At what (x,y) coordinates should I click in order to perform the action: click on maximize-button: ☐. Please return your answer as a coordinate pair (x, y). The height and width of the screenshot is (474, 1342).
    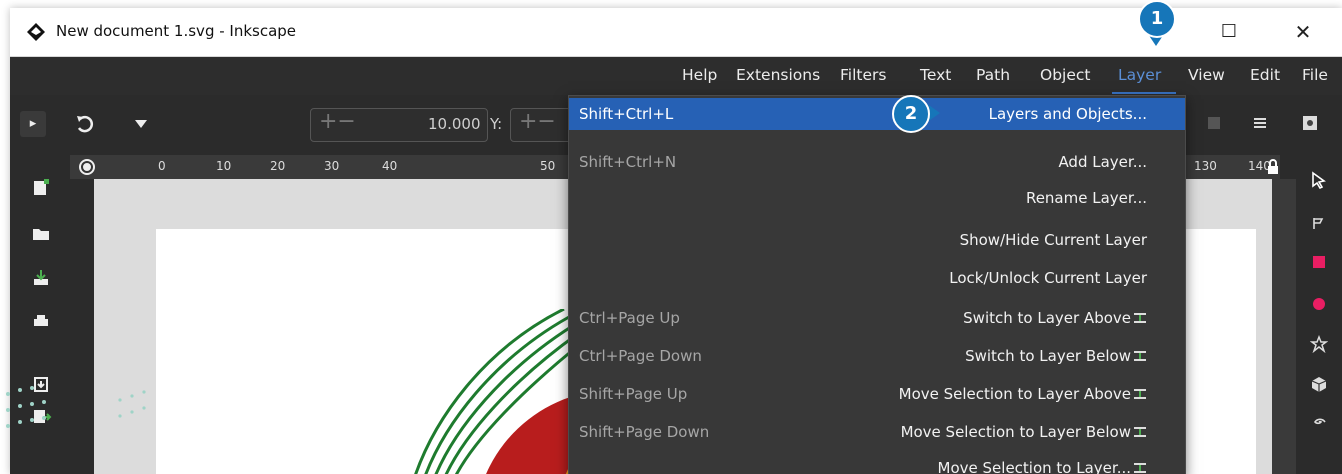
    Looking at the image, I should click on (1229, 32).